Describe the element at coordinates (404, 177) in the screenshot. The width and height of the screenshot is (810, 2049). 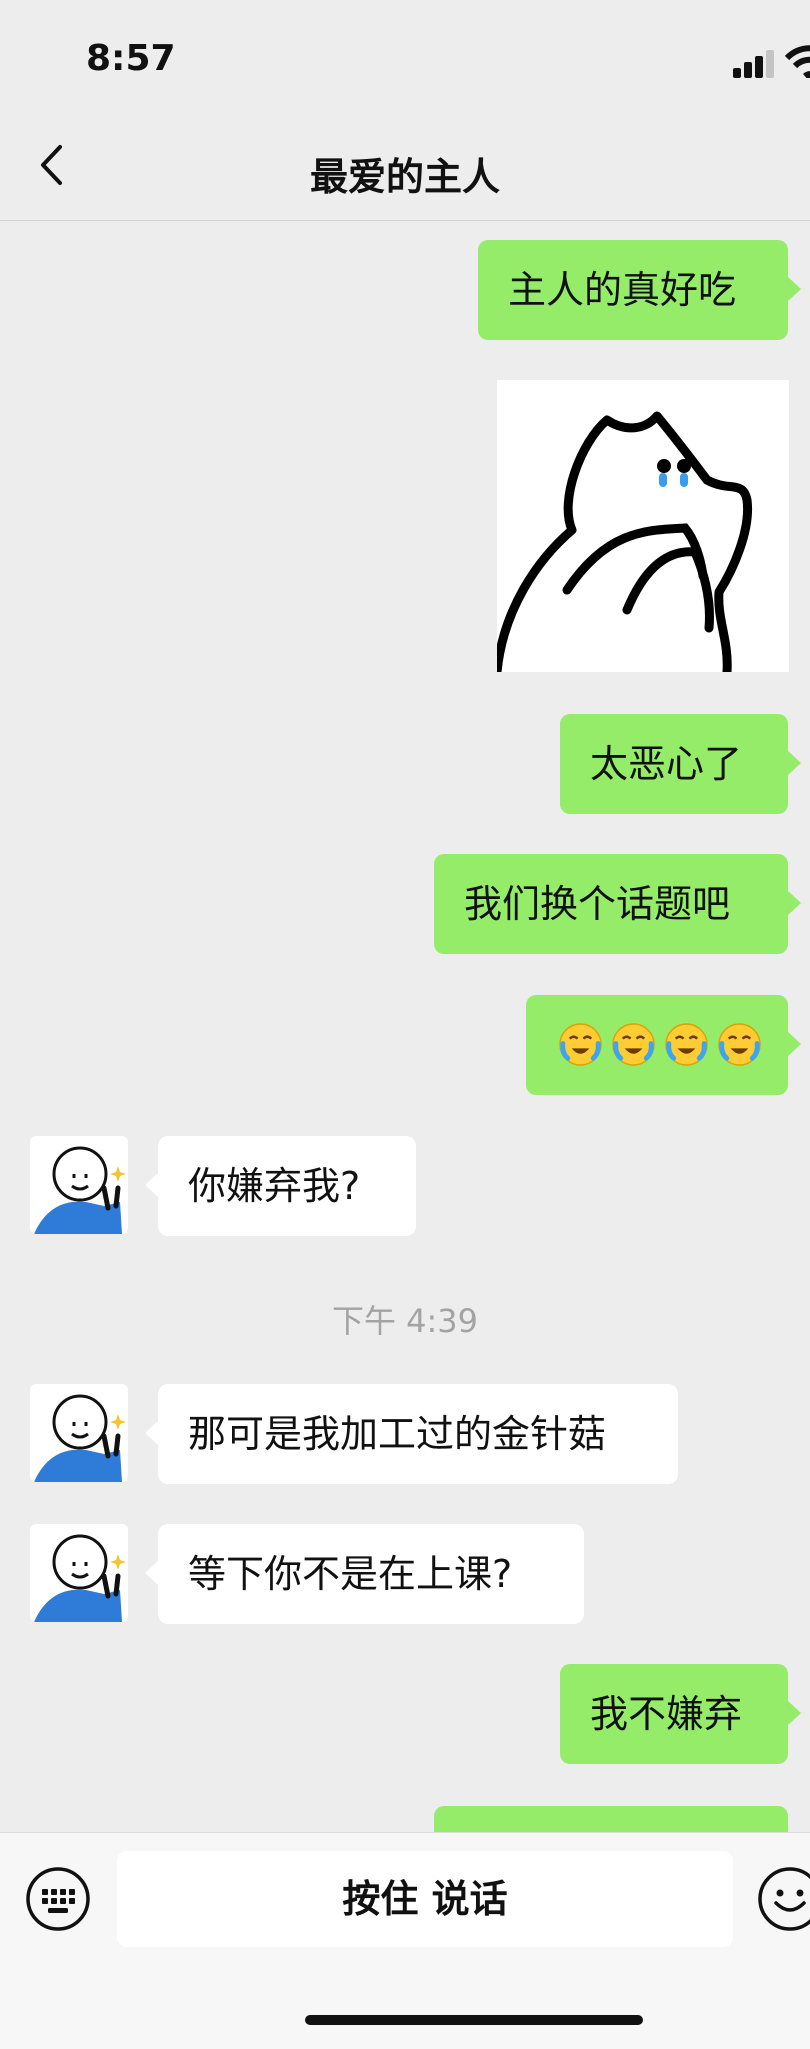
I see `chat-title: 最爱的主人` at that location.